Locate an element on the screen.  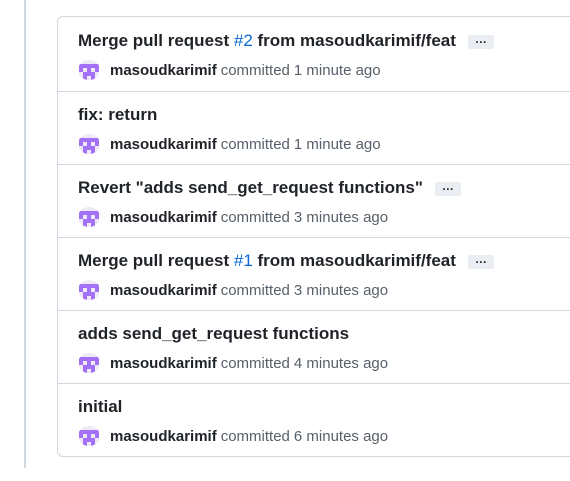
commit-time: 6 minutes ago is located at coordinates (341, 436).